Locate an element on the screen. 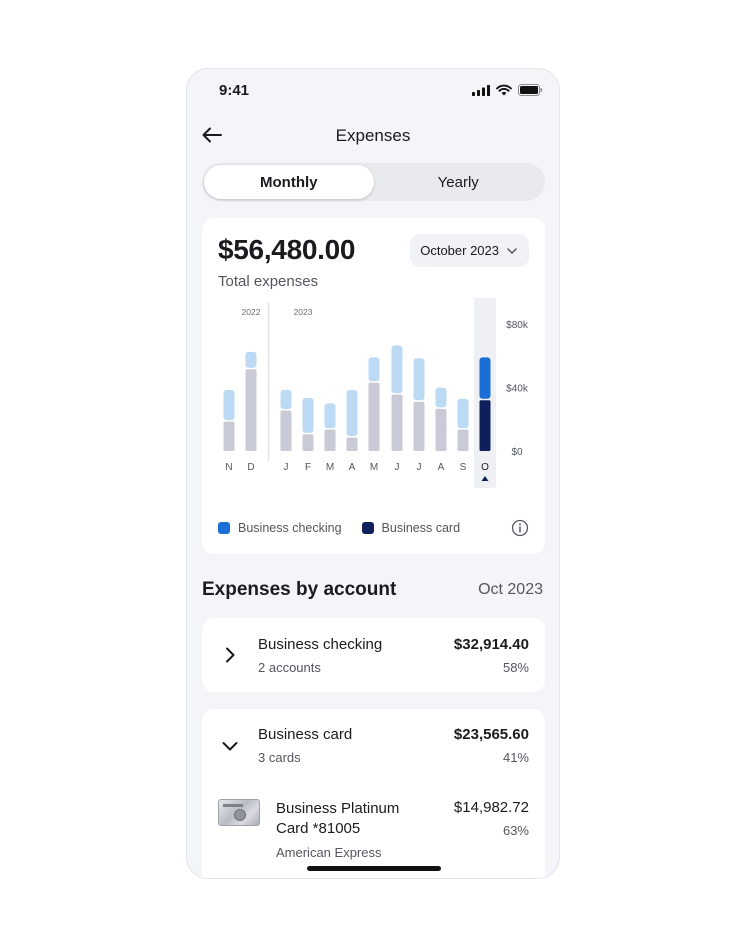  x-tick-label: N is located at coordinates (228, 467).